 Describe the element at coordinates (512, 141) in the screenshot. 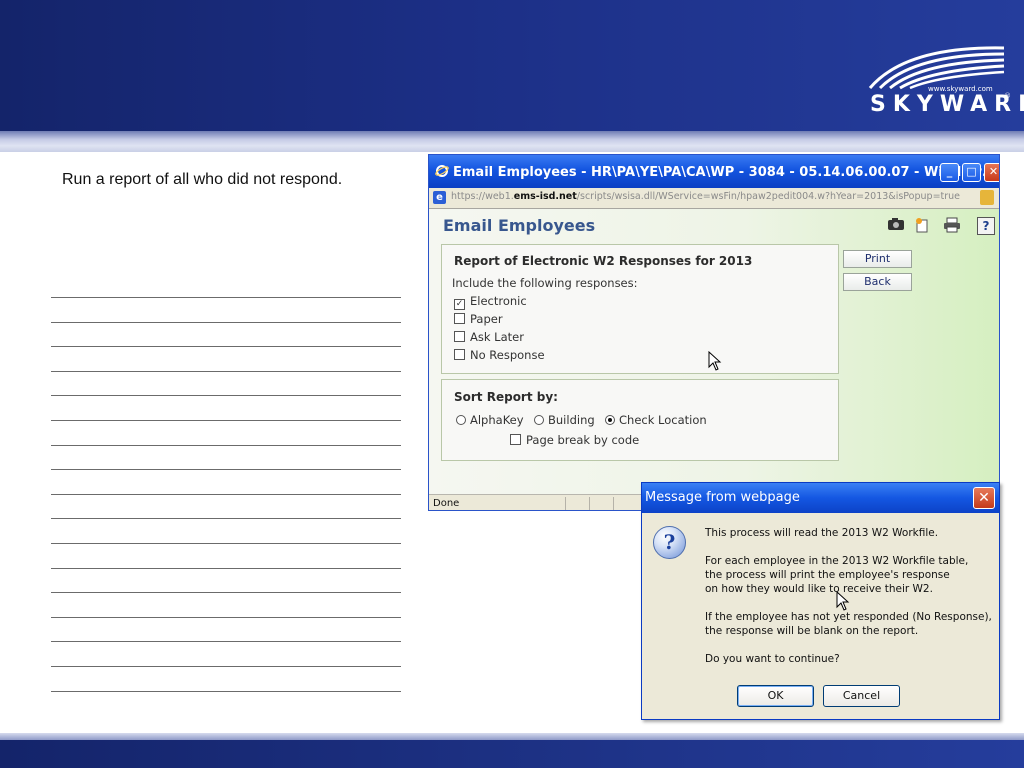

I see `header-band` at that location.